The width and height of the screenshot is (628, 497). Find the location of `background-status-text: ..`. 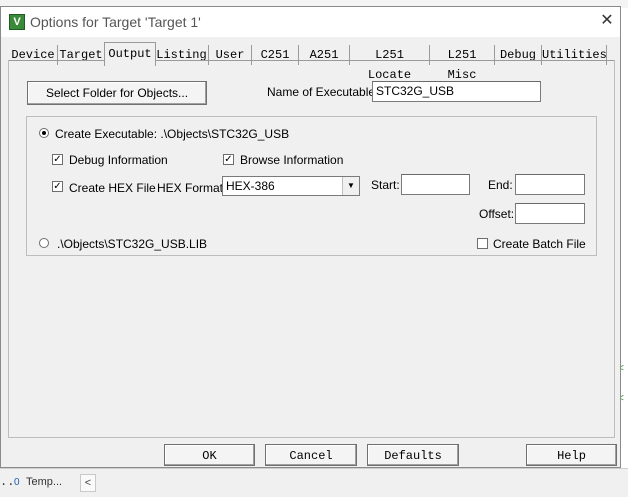

background-status-text: .. is located at coordinates (7, 482).